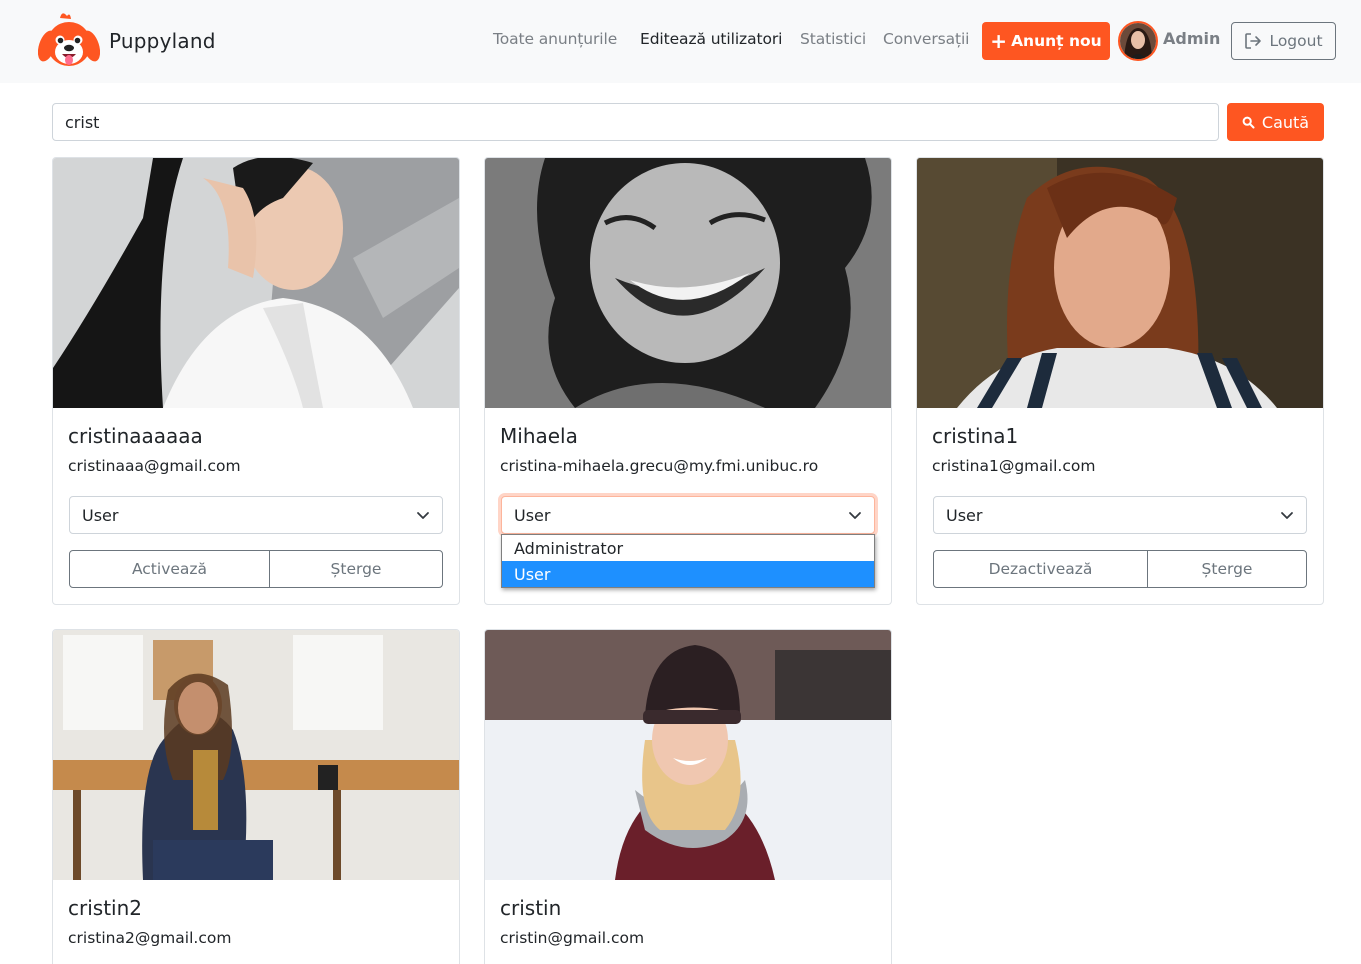  Describe the element at coordinates (555, 39) in the screenshot. I see `nav-link-all-ads: Toate anunțurile` at that location.